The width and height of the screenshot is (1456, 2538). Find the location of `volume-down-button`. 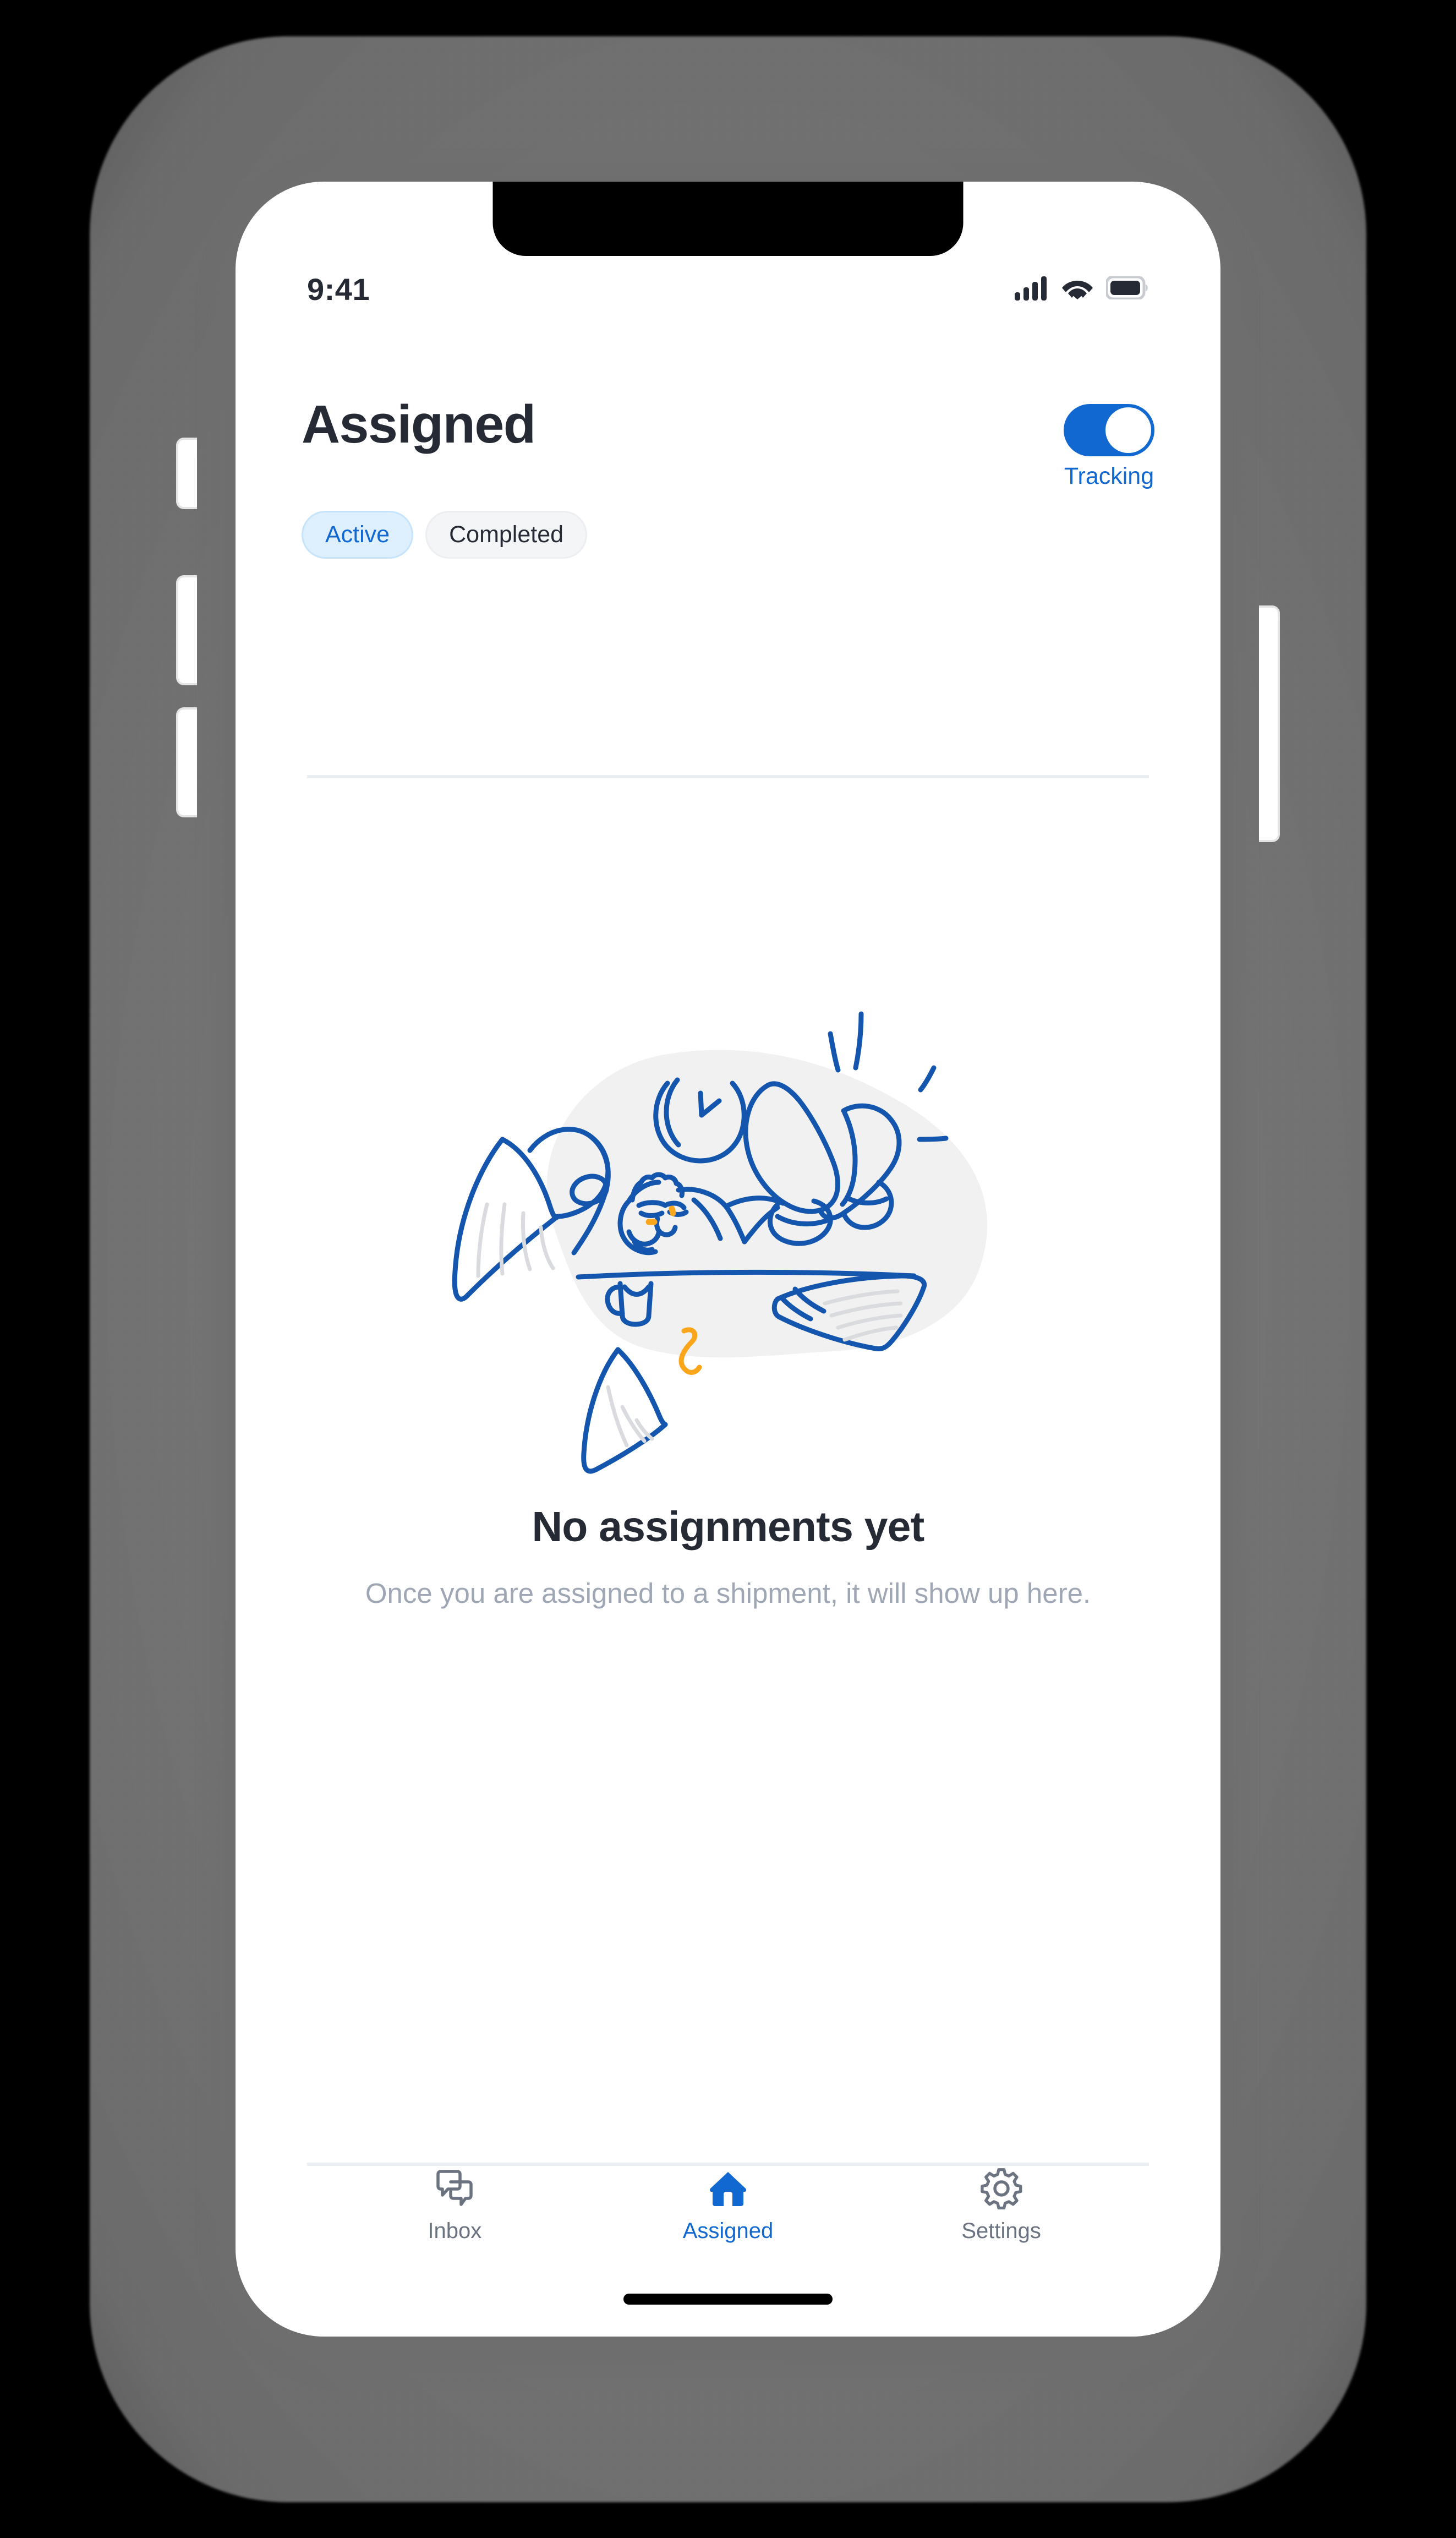

volume-down-button is located at coordinates (186, 762).